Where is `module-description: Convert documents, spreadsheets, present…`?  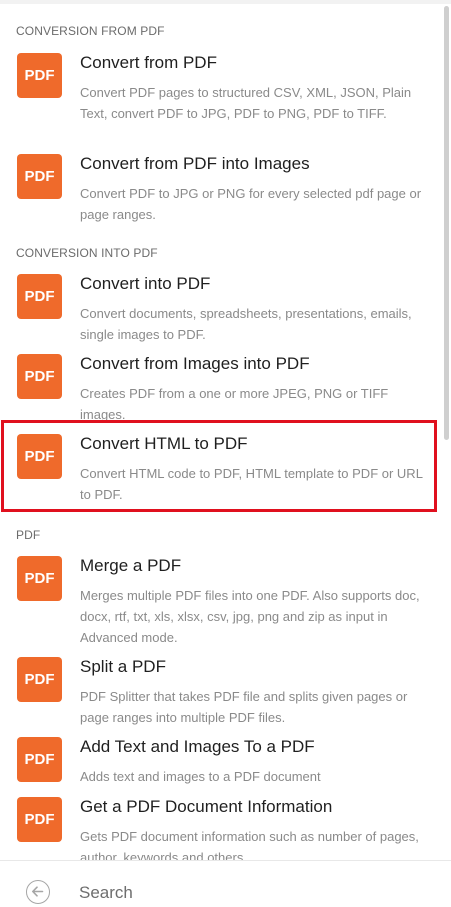 module-description: Convert documents, spreadsheets, present… is located at coordinates (246, 324).